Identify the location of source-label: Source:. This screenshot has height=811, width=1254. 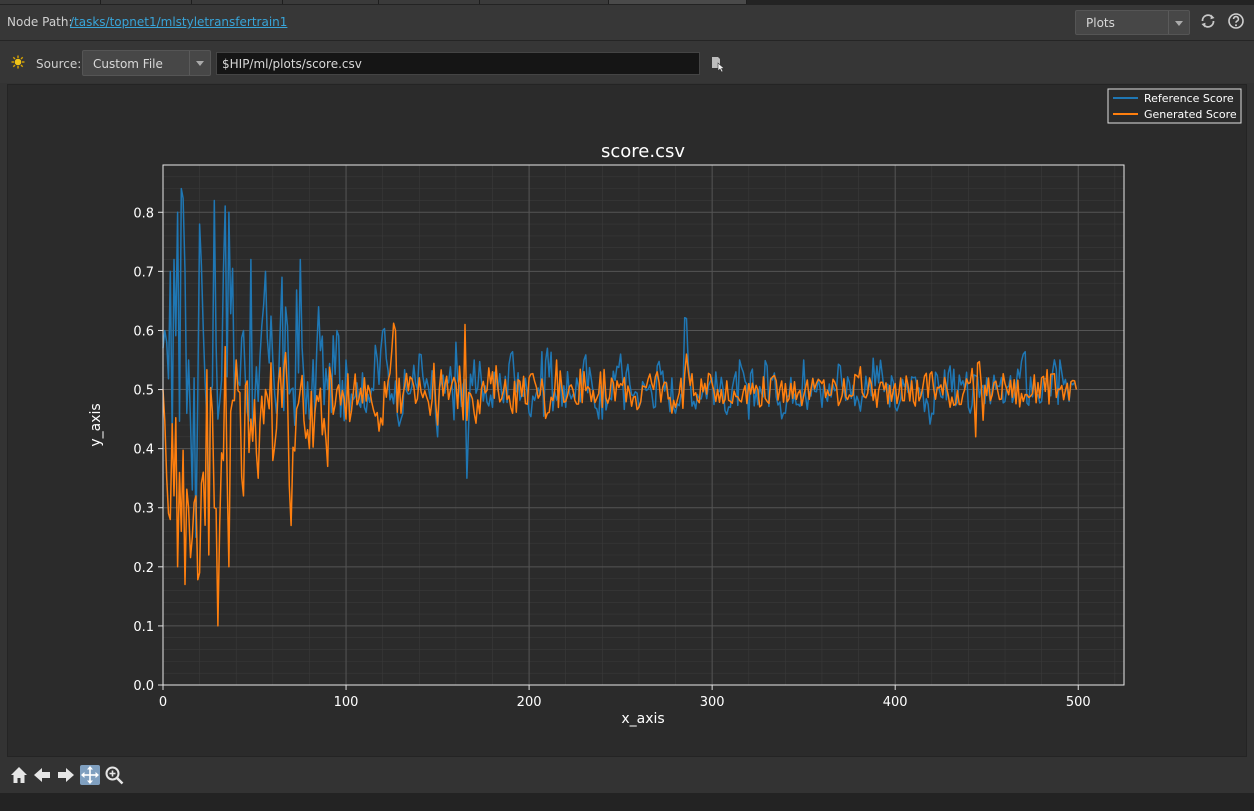
(59, 64).